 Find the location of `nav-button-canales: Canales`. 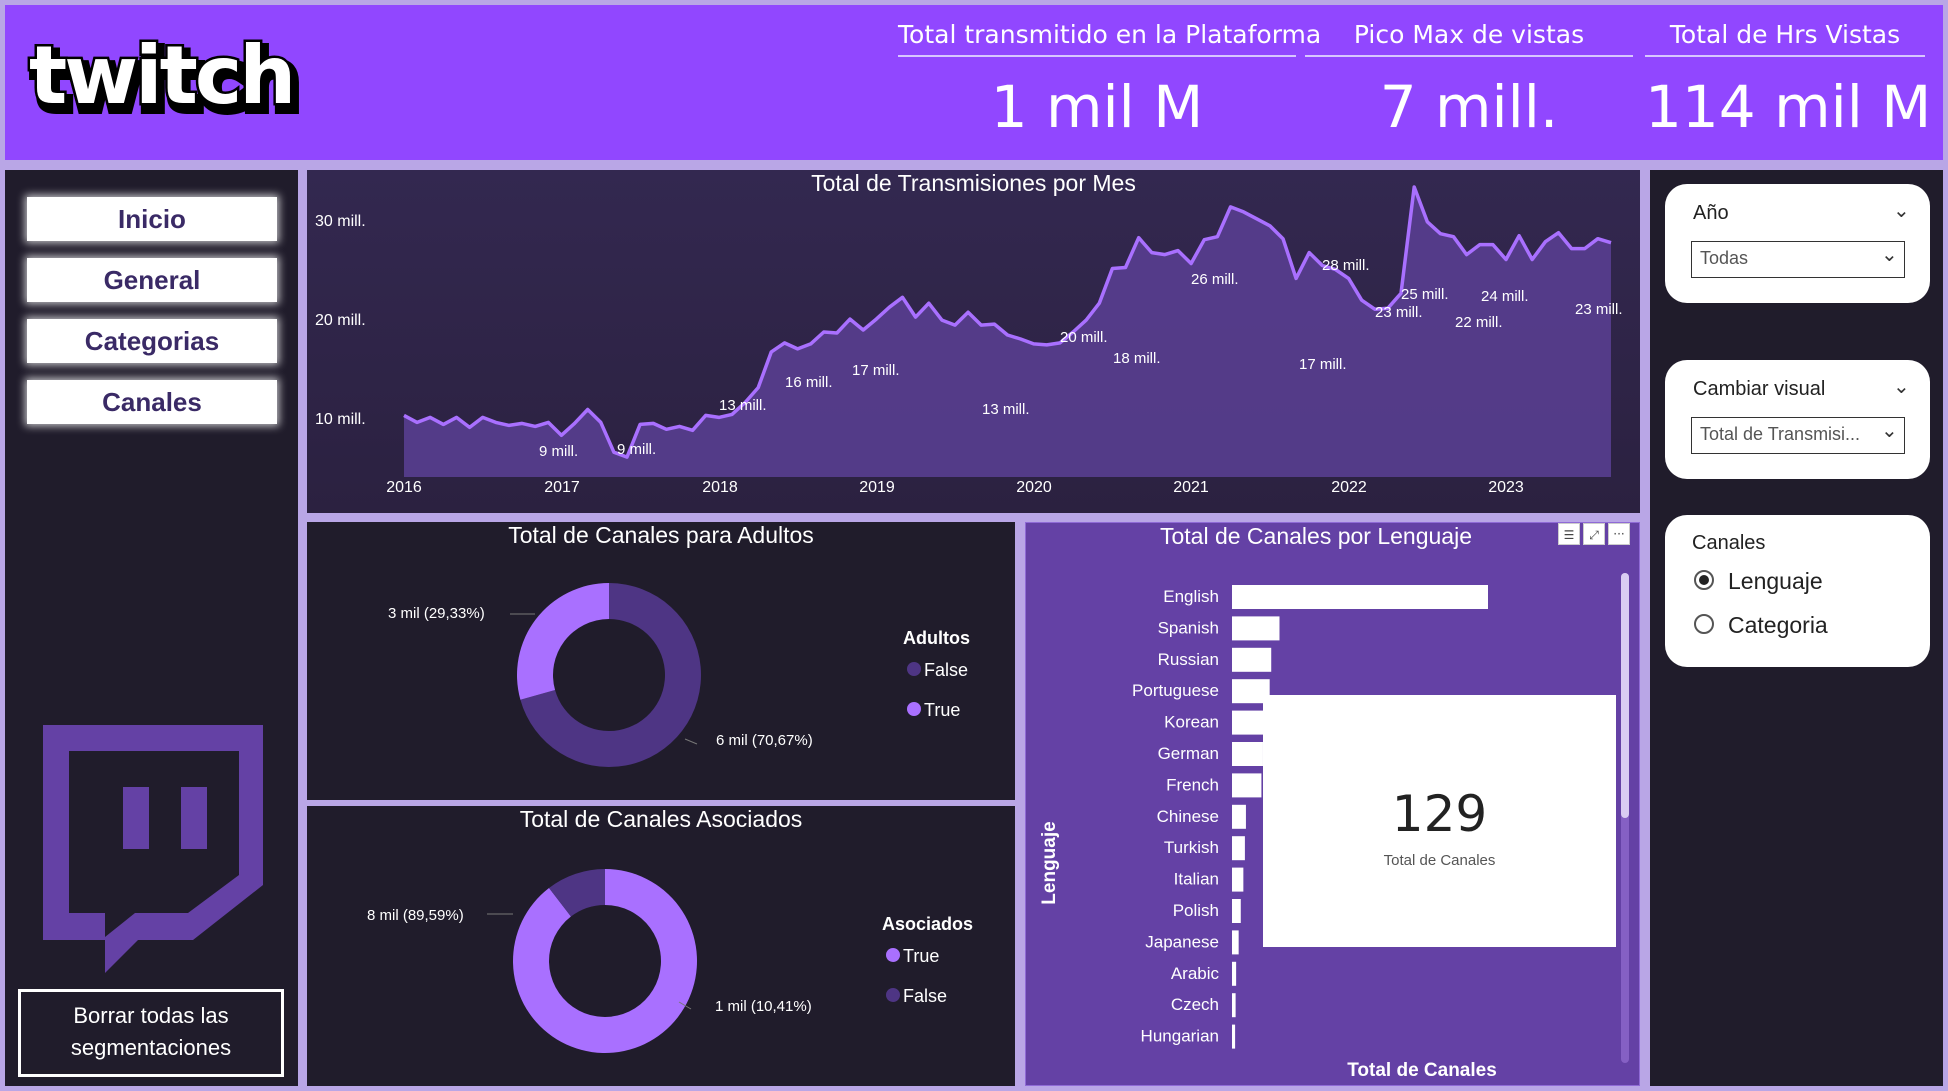

nav-button-canales: Canales is located at coordinates (152, 402).